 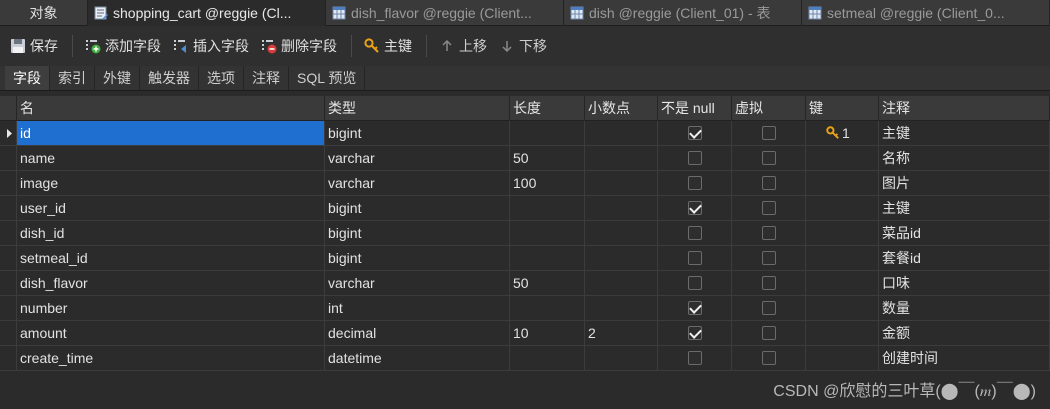 What do you see at coordinates (842, 133) in the screenshot?
I see `cell-key: 1` at bounding box center [842, 133].